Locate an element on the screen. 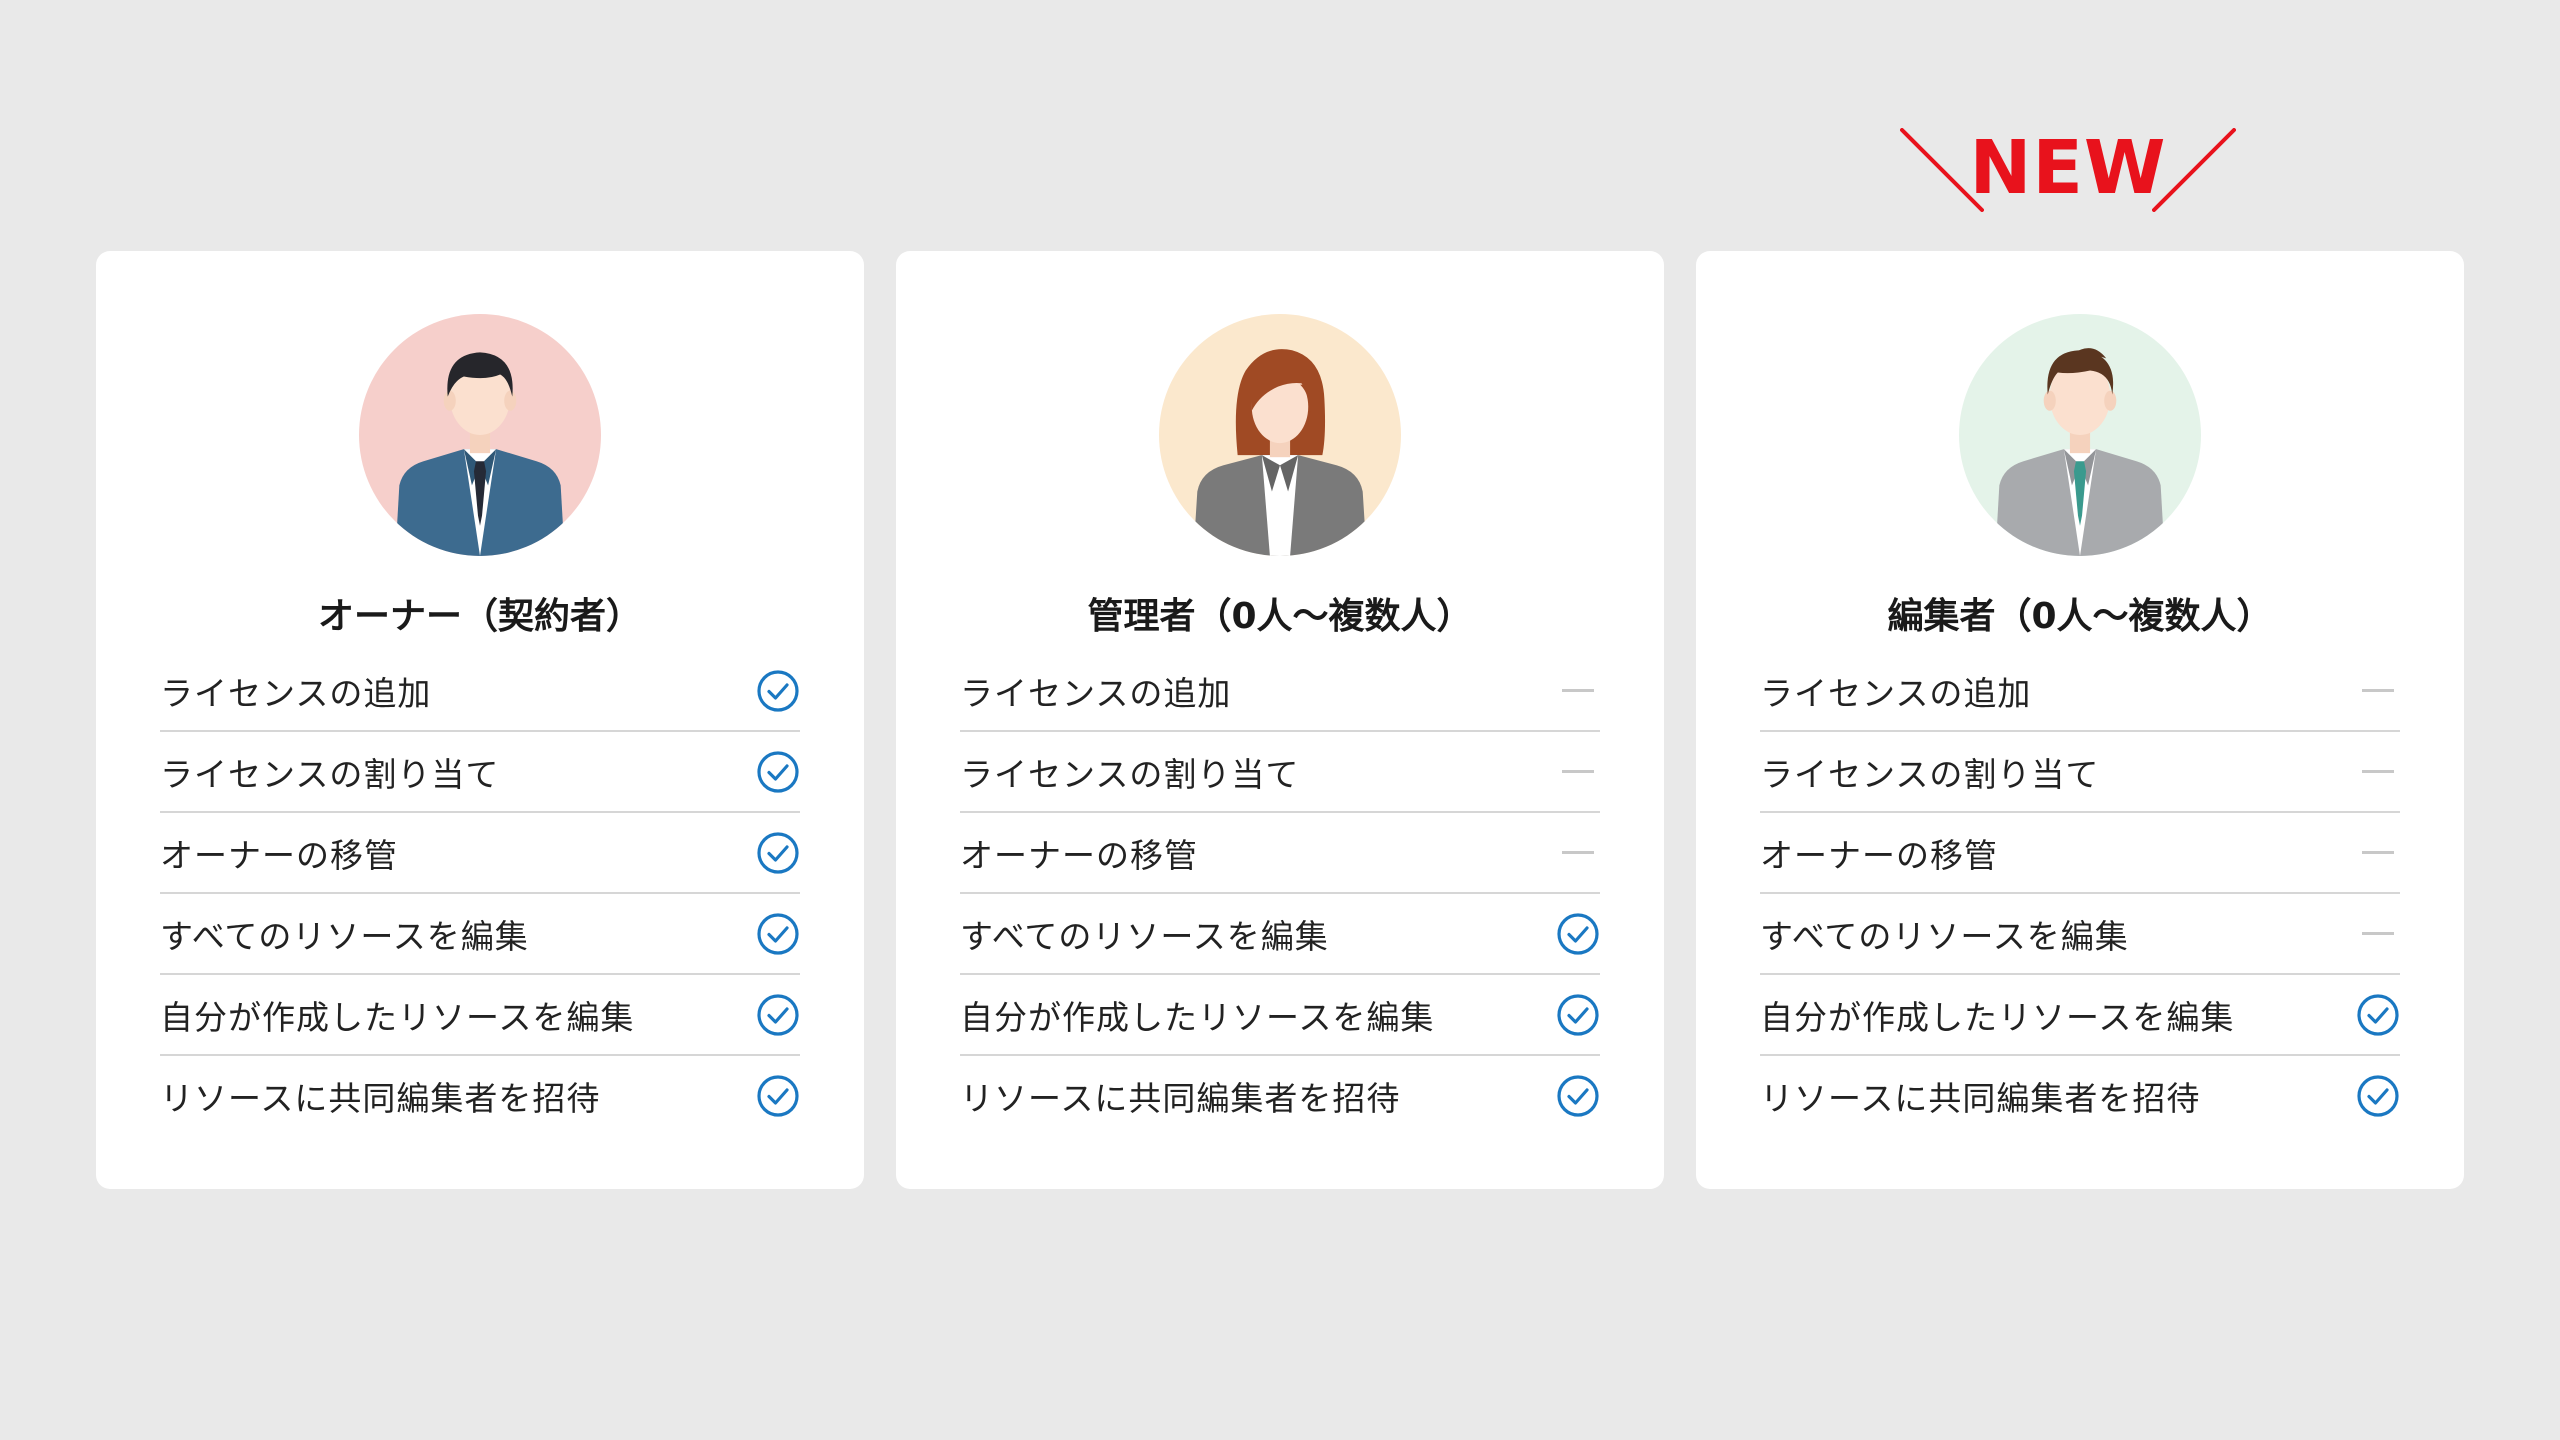 The height and width of the screenshot is (1440, 2560). slash-right-icon is located at coordinates (2194, 170).